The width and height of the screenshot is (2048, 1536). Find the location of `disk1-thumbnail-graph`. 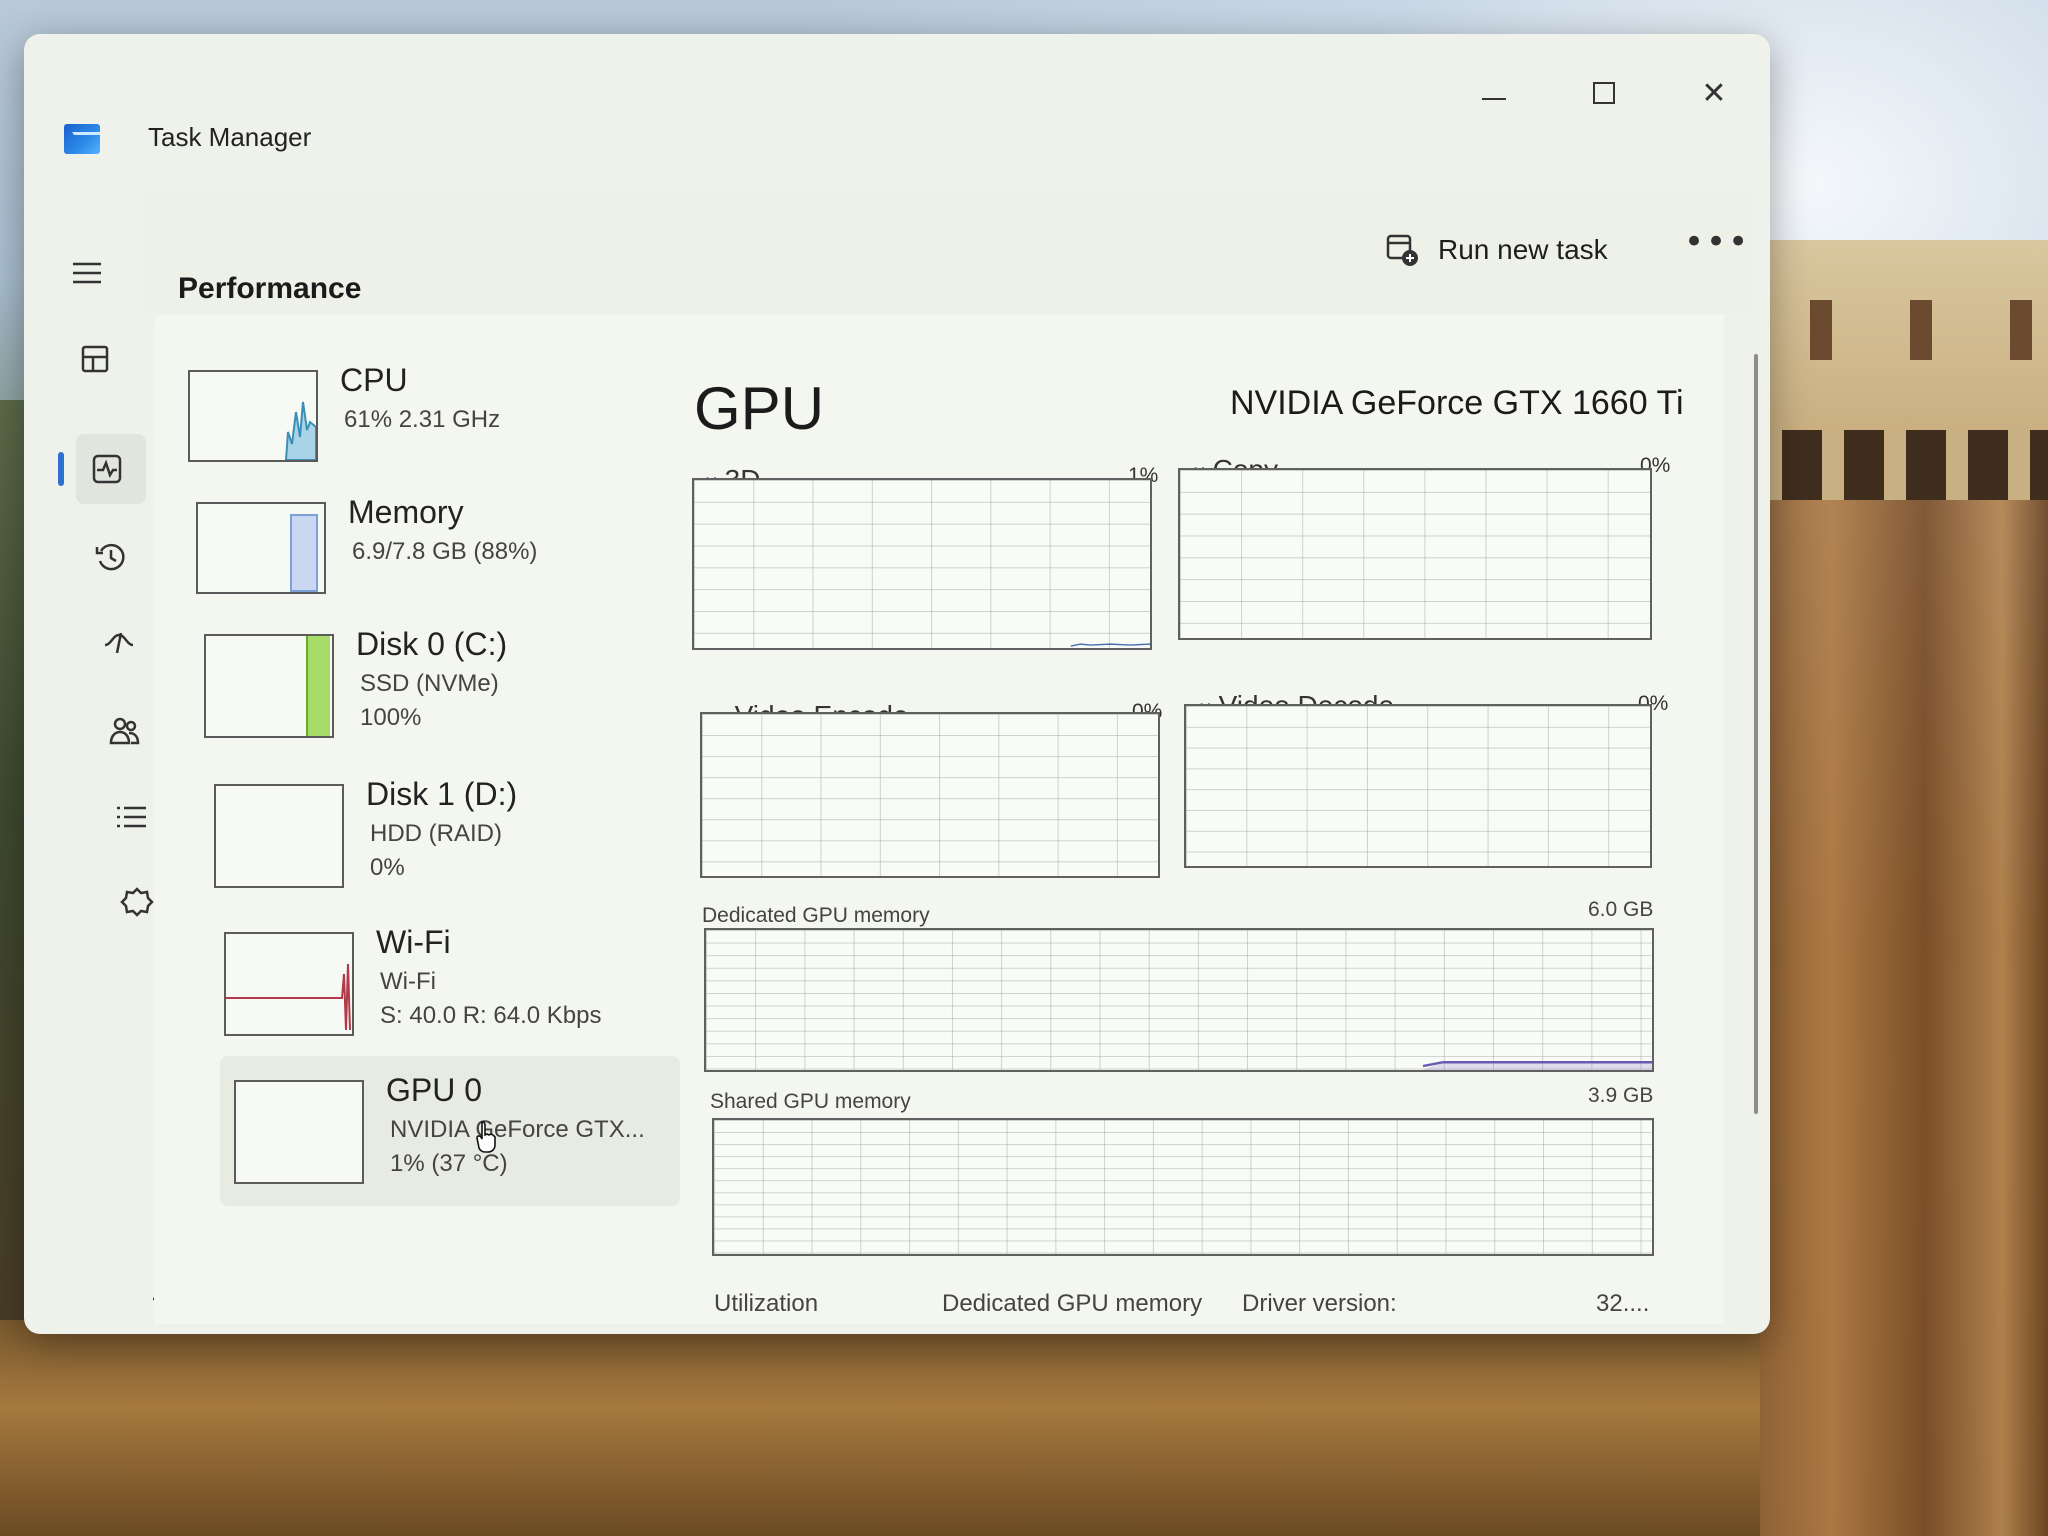

disk1-thumbnail-graph is located at coordinates (279, 836).